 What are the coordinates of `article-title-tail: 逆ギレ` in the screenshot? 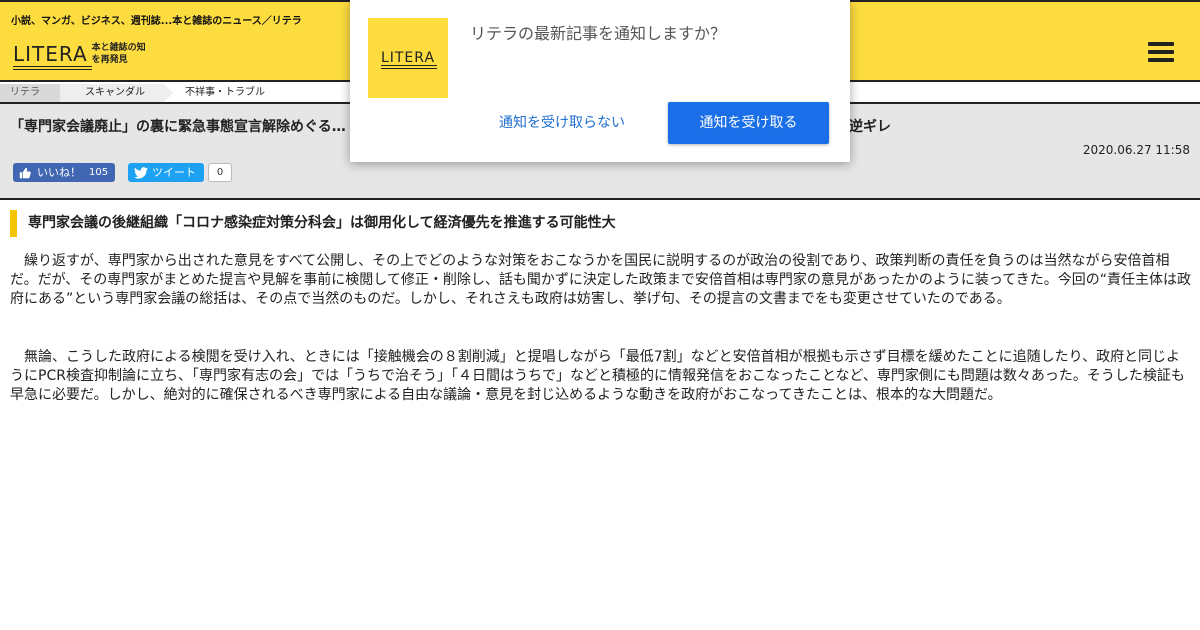 It's located at (870, 127).